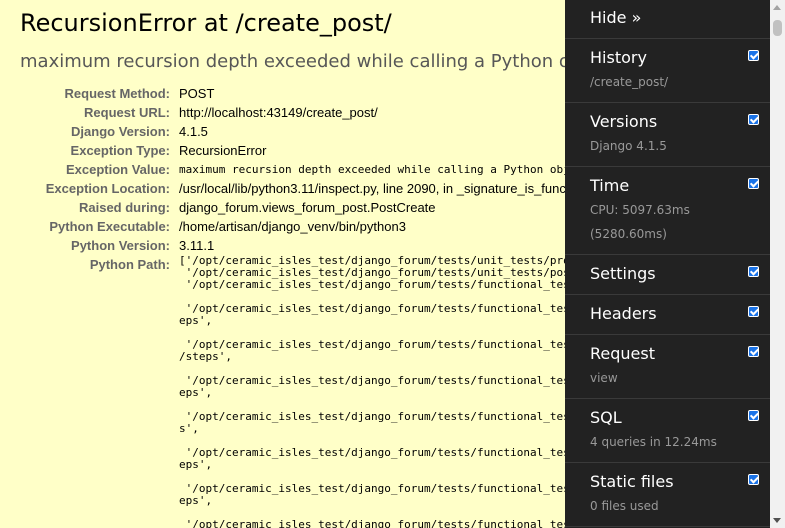  Describe the element at coordinates (653, 442) in the screenshot. I see `panel-subtitle: 4 queries in 12.24ms` at that location.